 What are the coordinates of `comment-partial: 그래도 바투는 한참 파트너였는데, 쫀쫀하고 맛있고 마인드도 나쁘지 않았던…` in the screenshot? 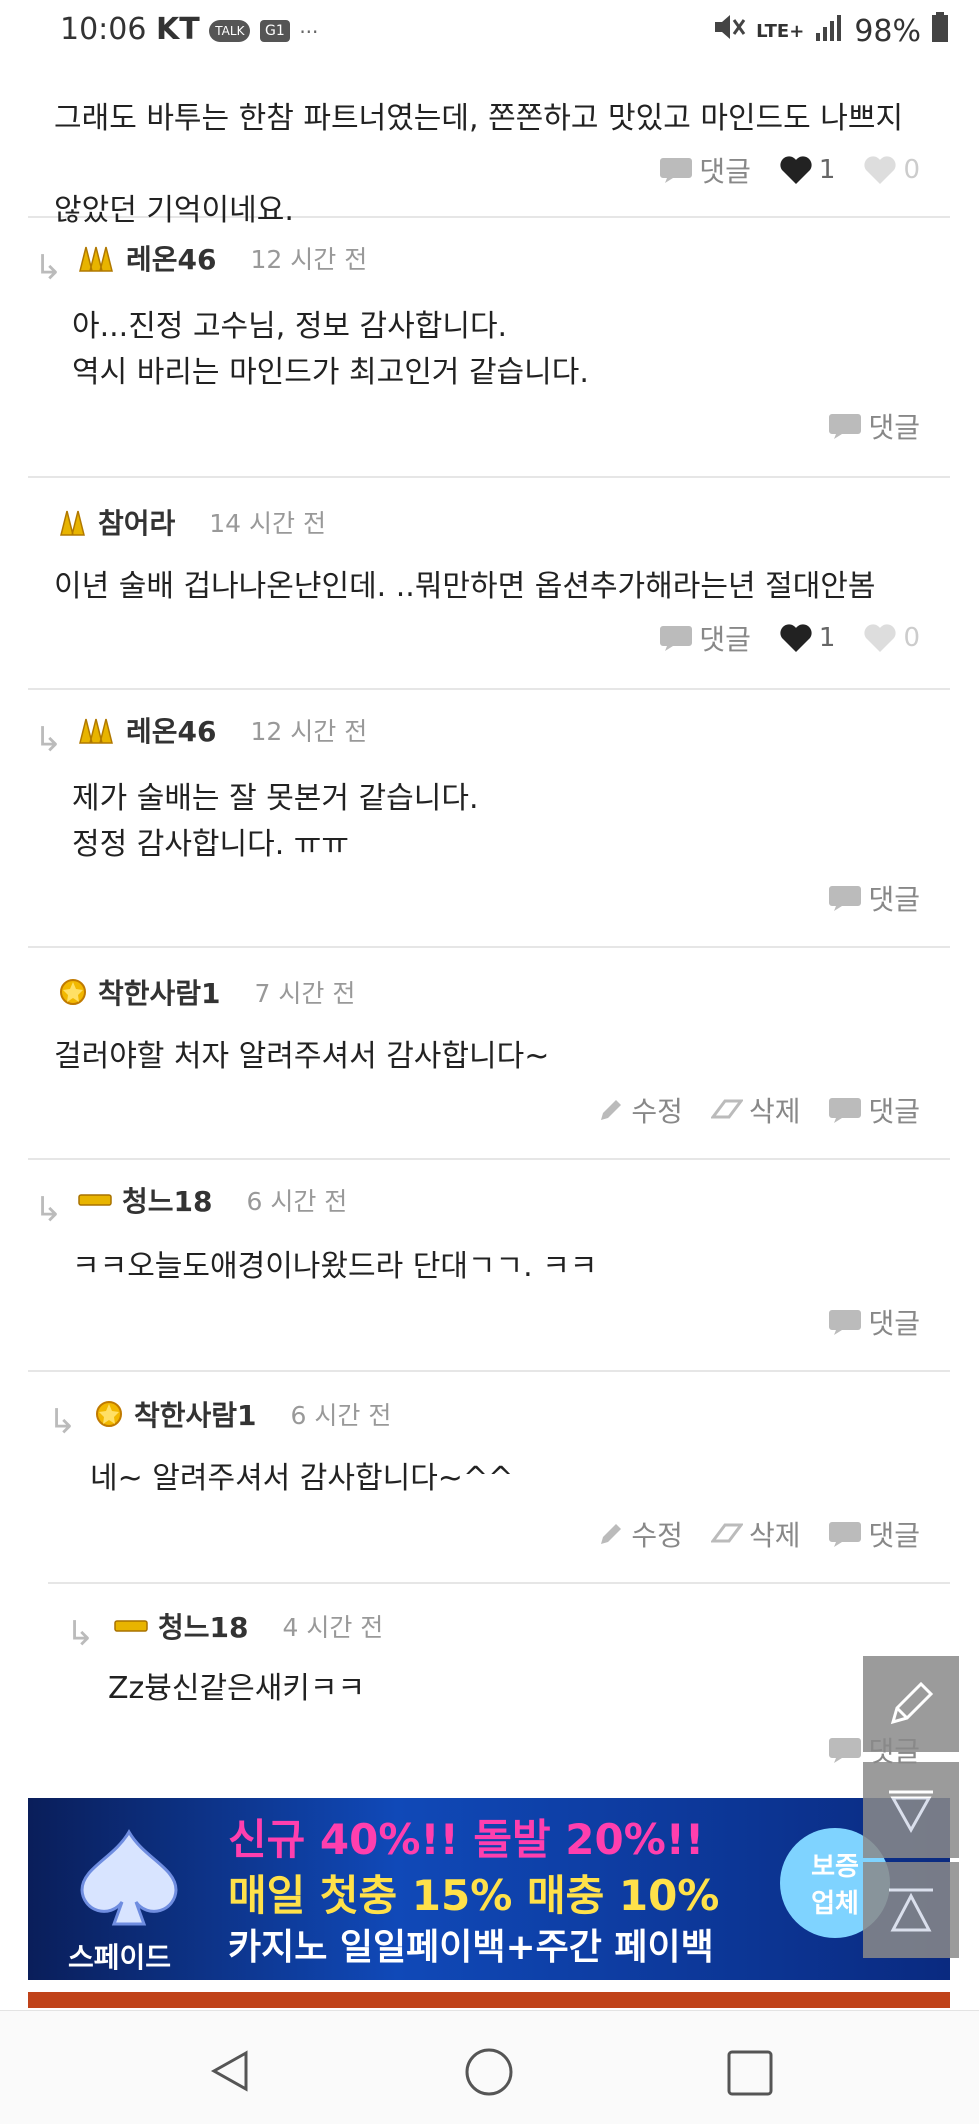 It's located at (489, 134).